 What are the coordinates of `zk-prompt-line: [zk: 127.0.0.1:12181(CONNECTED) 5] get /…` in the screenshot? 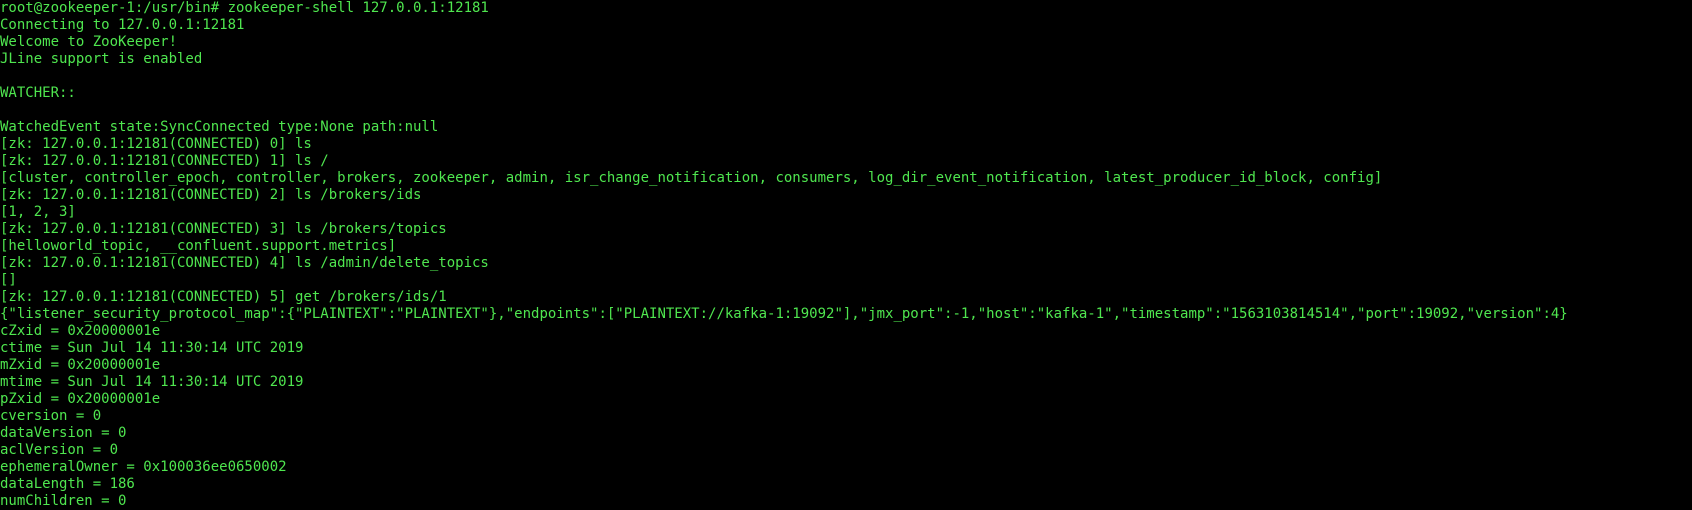 It's located at (223, 297).